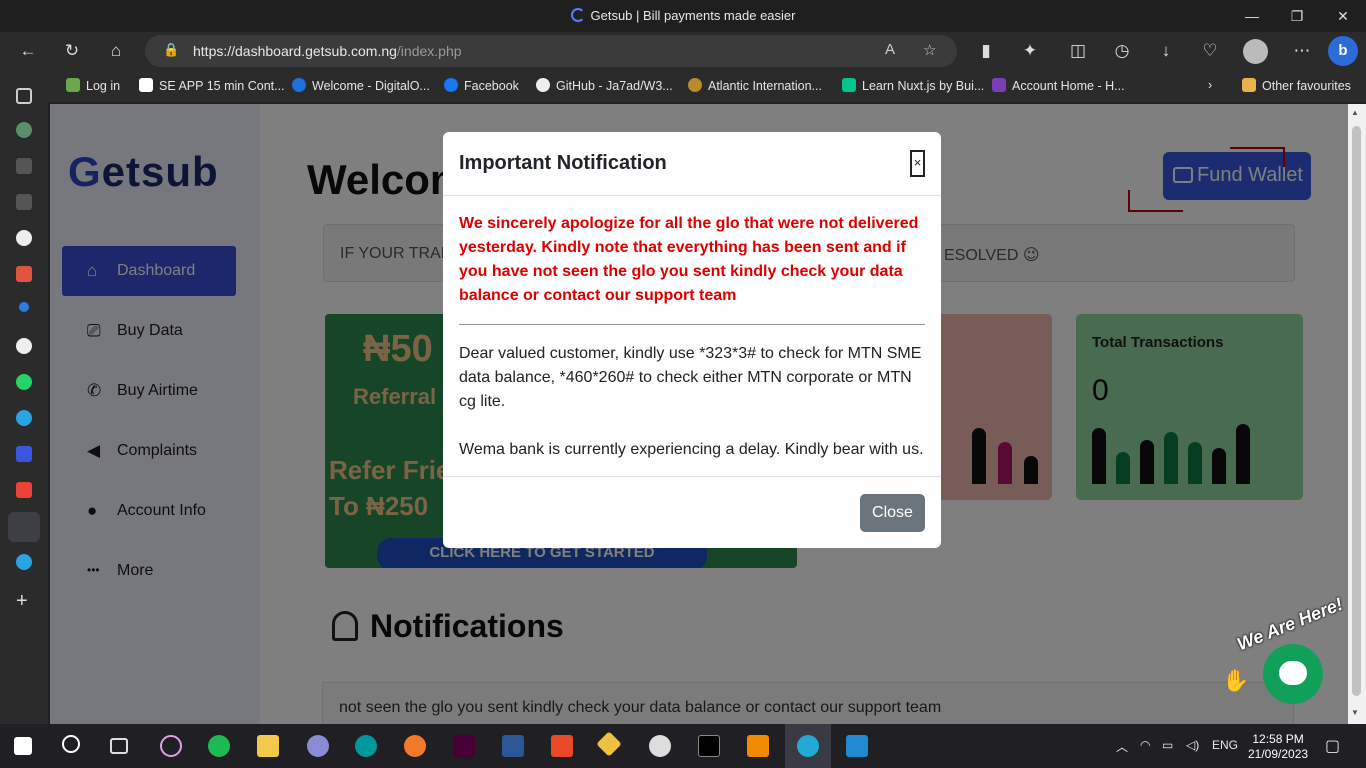 This screenshot has width=1366, height=768. What do you see at coordinates (119, 746) in the screenshot?
I see `task-view-icon` at bounding box center [119, 746].